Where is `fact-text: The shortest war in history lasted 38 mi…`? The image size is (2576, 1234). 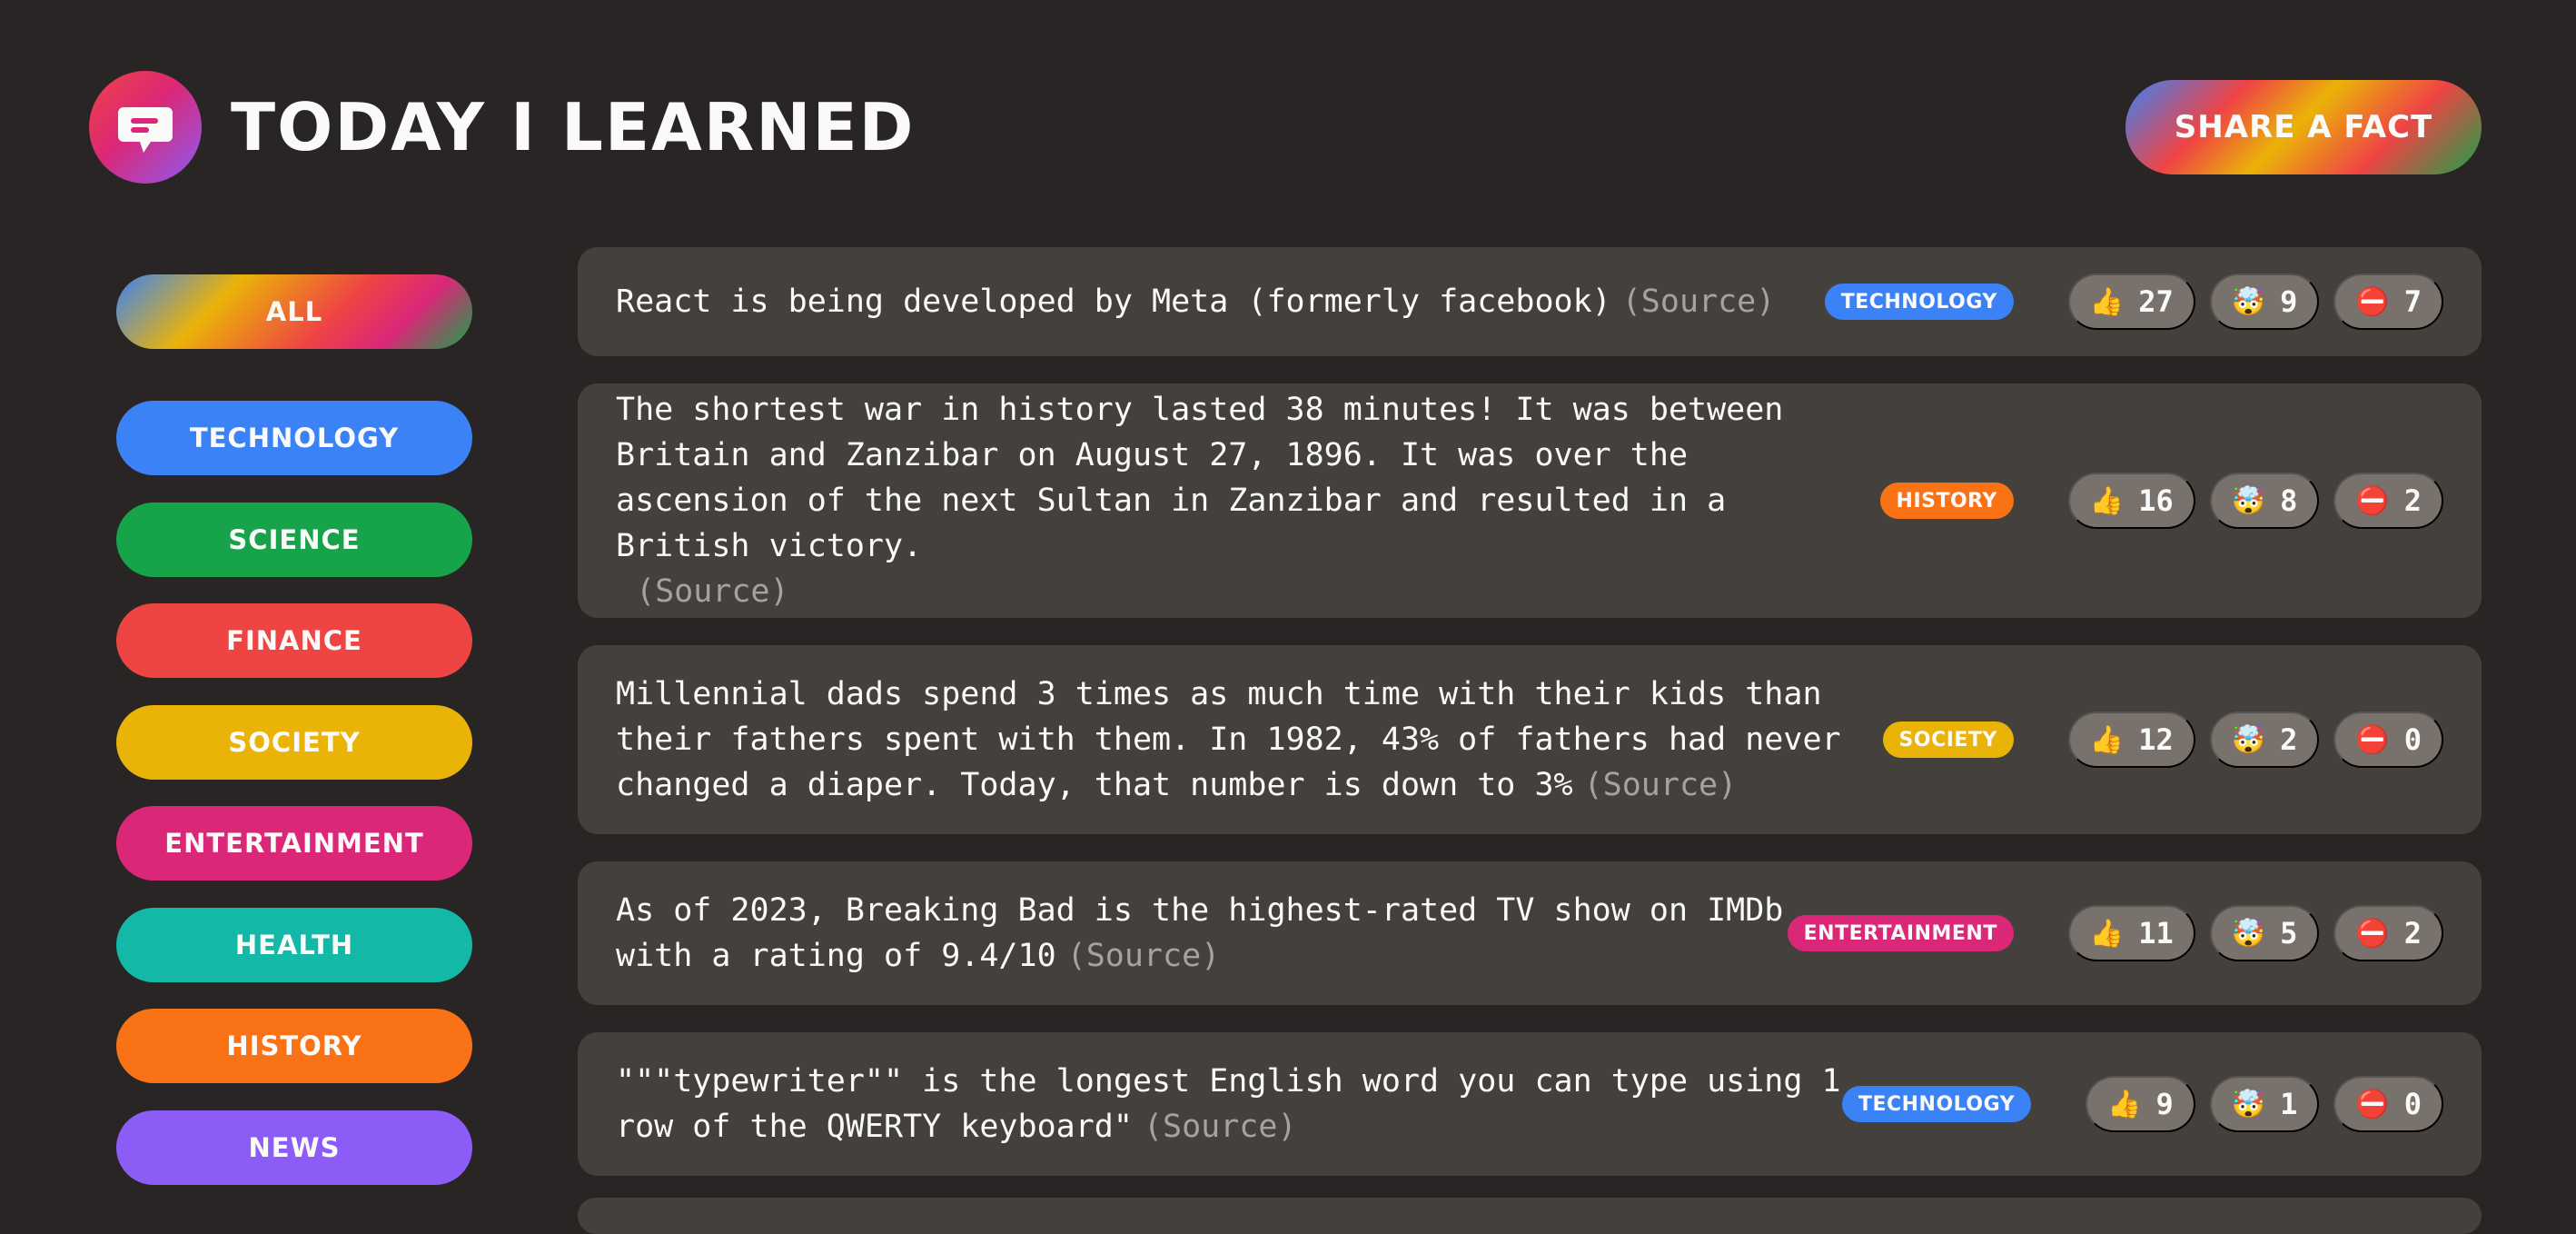 fact-text: The shortest war in history lasted 38 mi… is located at coordinates (1238, 500).